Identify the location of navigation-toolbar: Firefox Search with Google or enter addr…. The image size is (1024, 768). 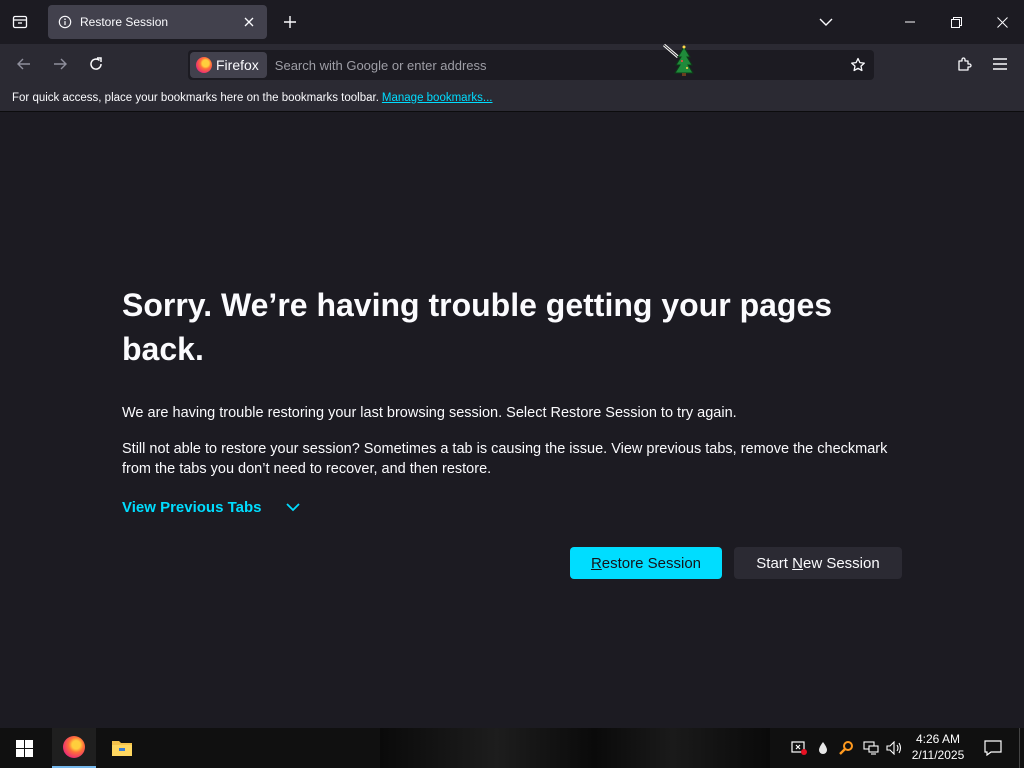
(512, 64).